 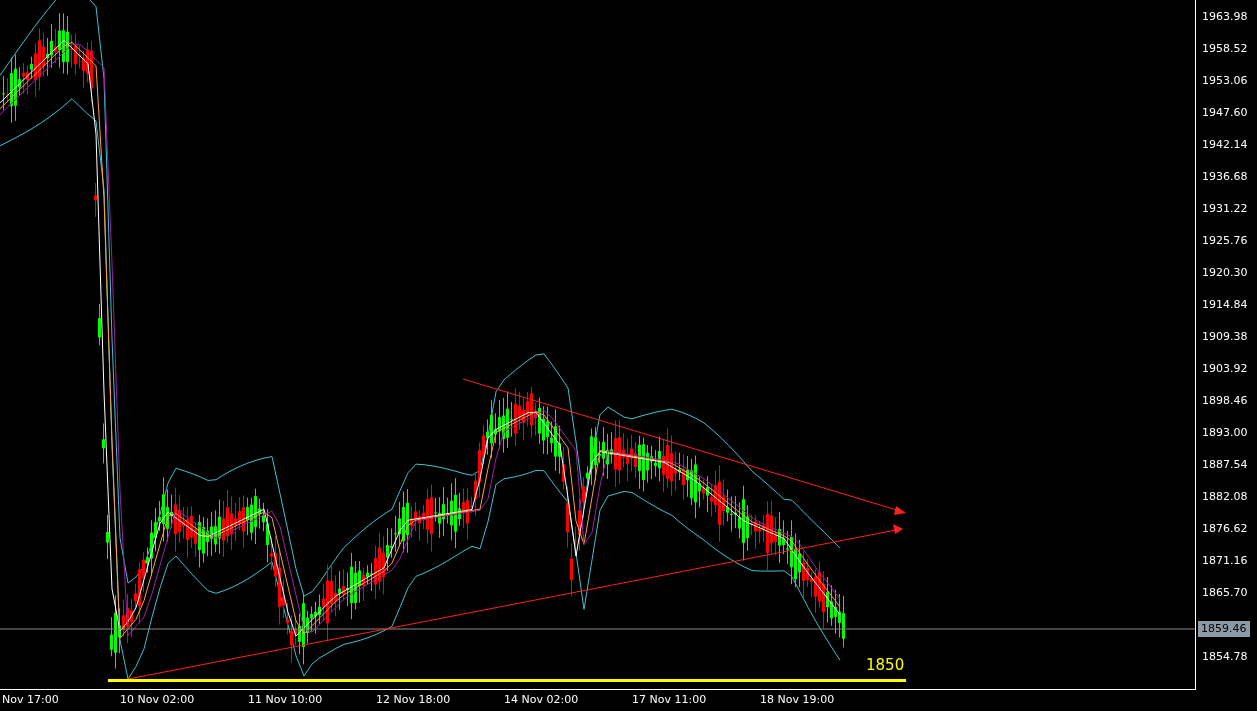 I want to click on price-label: 1936.68, so click(x=1225, y=177).